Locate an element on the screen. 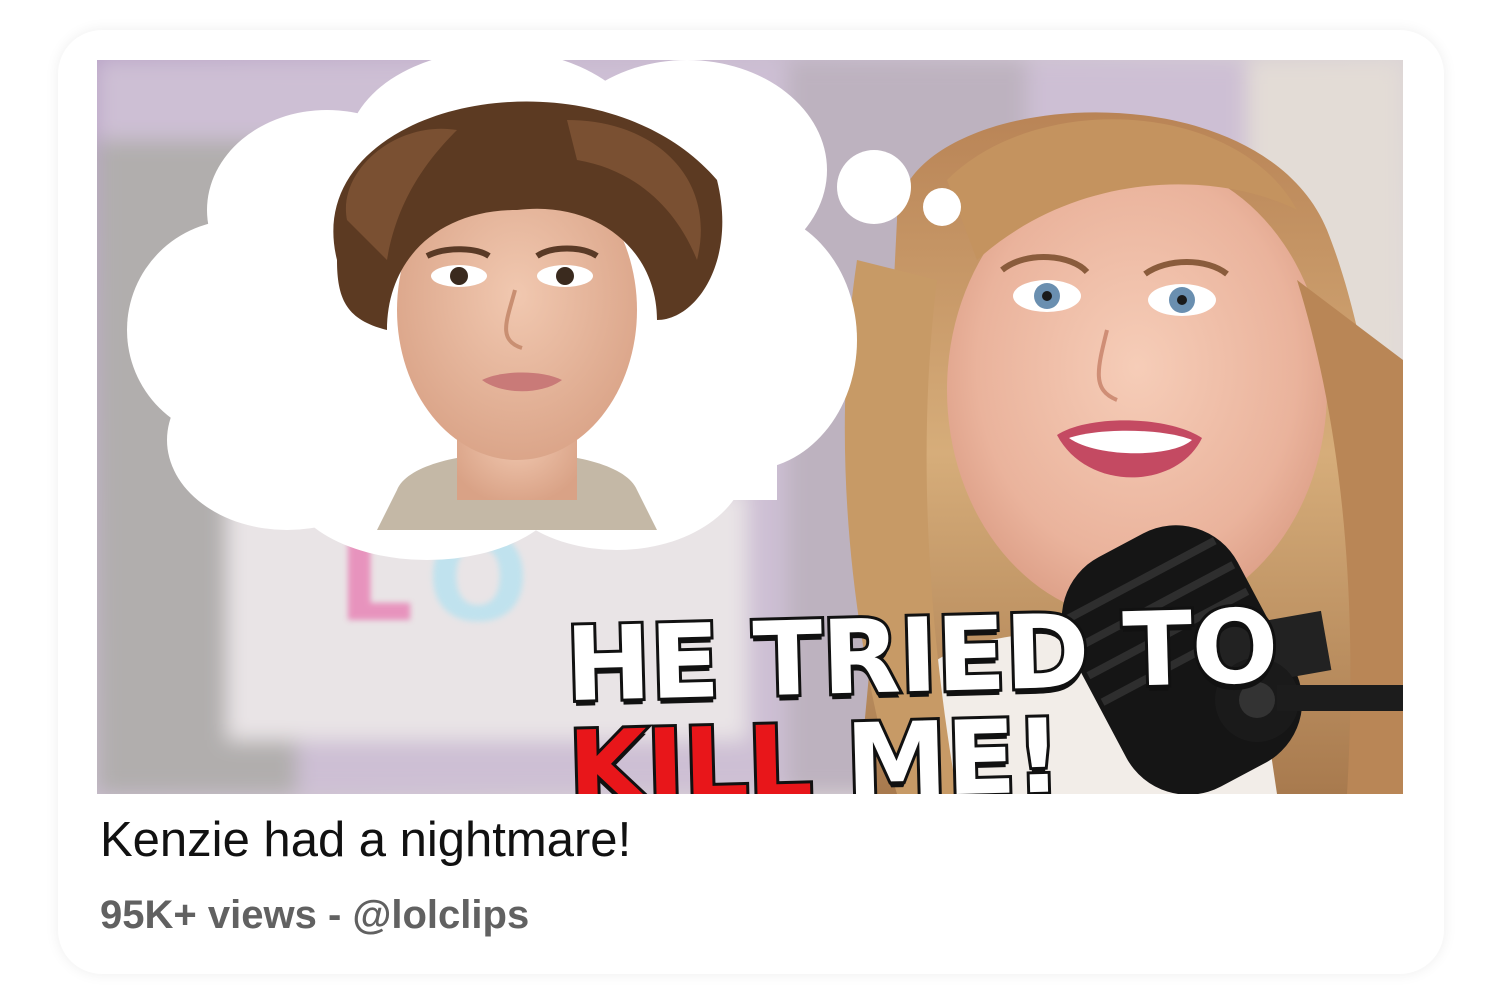 This screenshot has width=1500, height=1000. headline-line-2: KILL ME! is located at coordinates (916, 744).